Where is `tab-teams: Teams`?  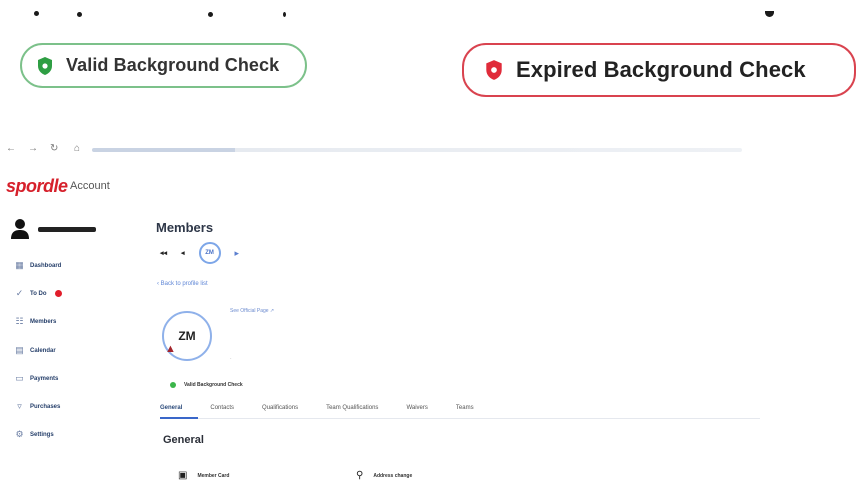
tab-teams: Teams is located at coordinates (465, 410).